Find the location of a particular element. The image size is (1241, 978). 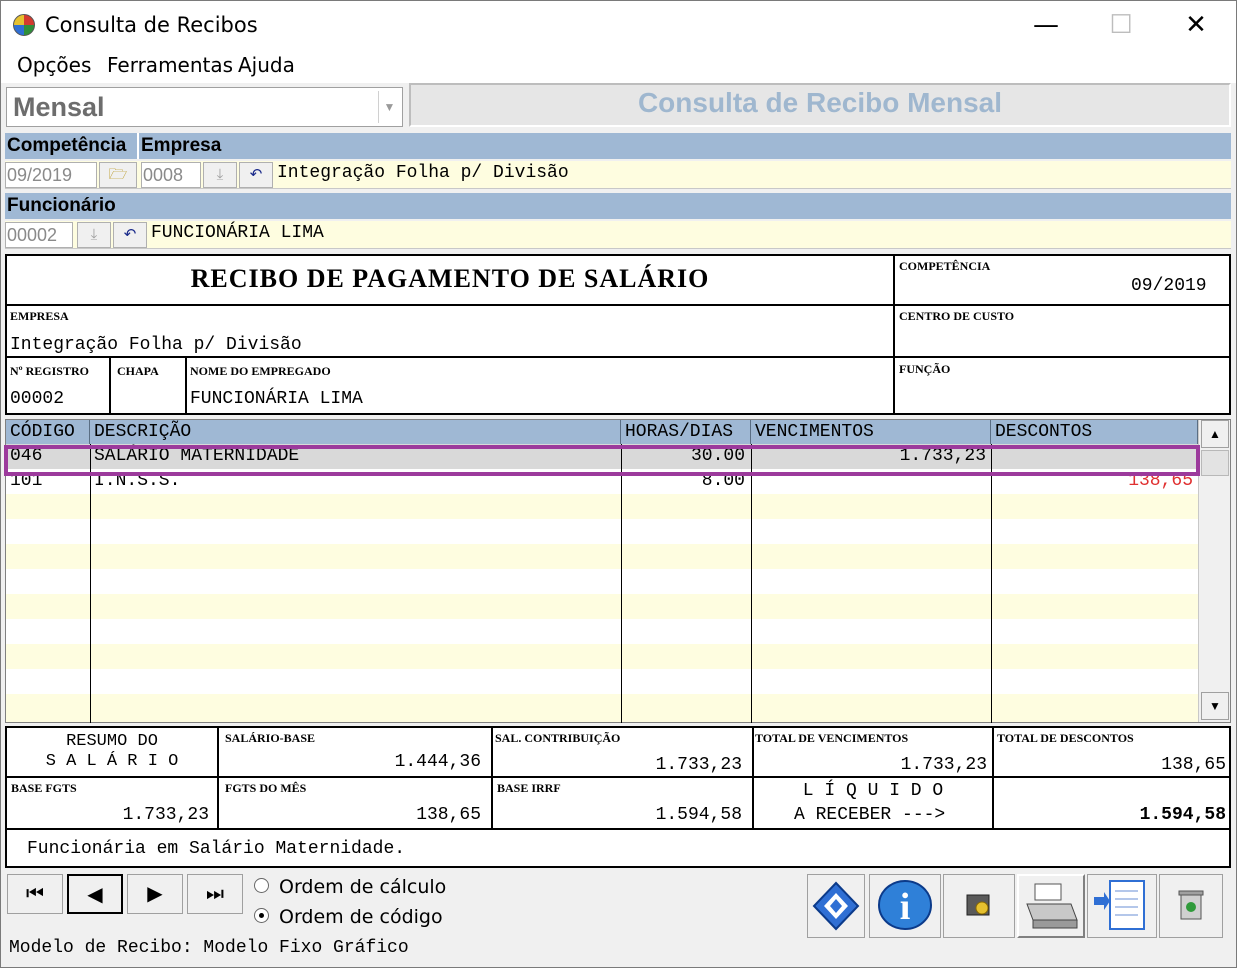

last-record-icon: ⏭ is located at coordinates (215, 894).